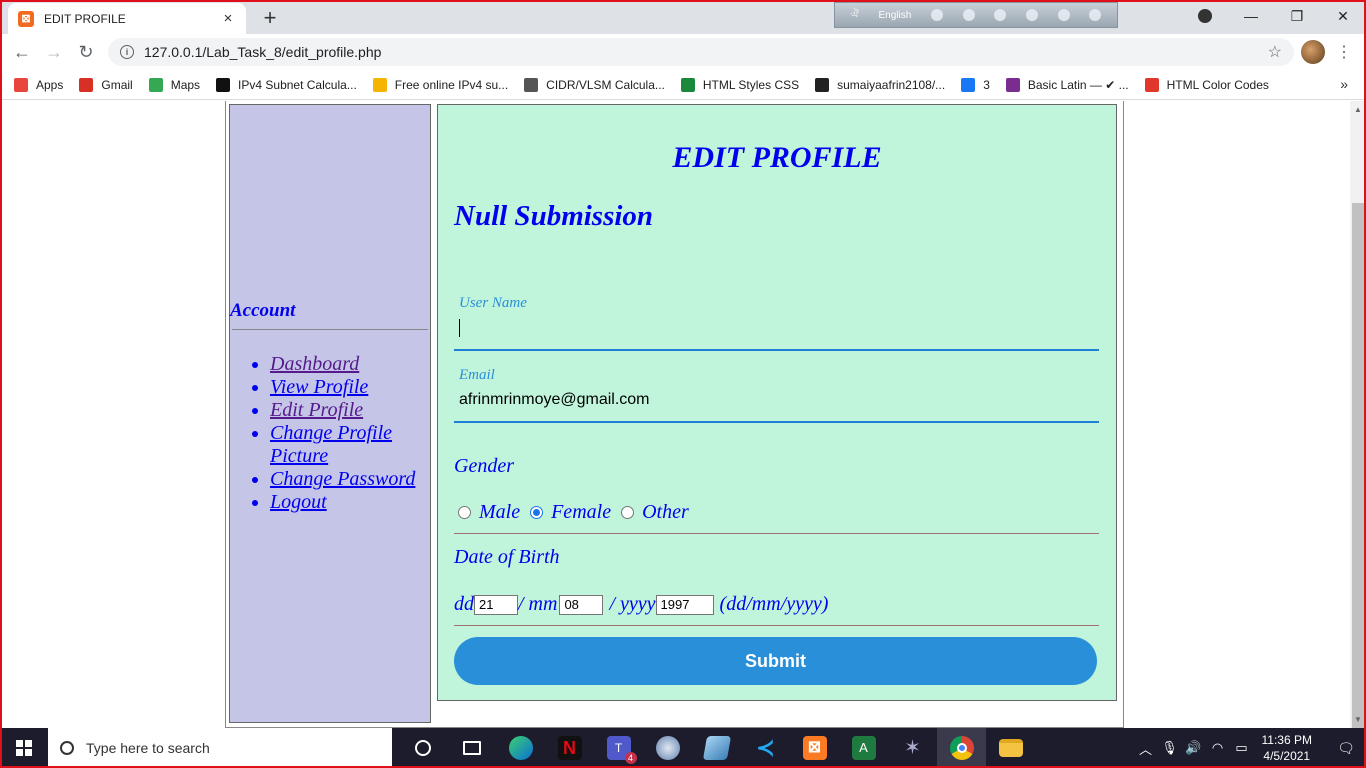 This screenshot has height=768, width=1366. I want to click on search-placeholder: Type here to search, so click(148, 748).